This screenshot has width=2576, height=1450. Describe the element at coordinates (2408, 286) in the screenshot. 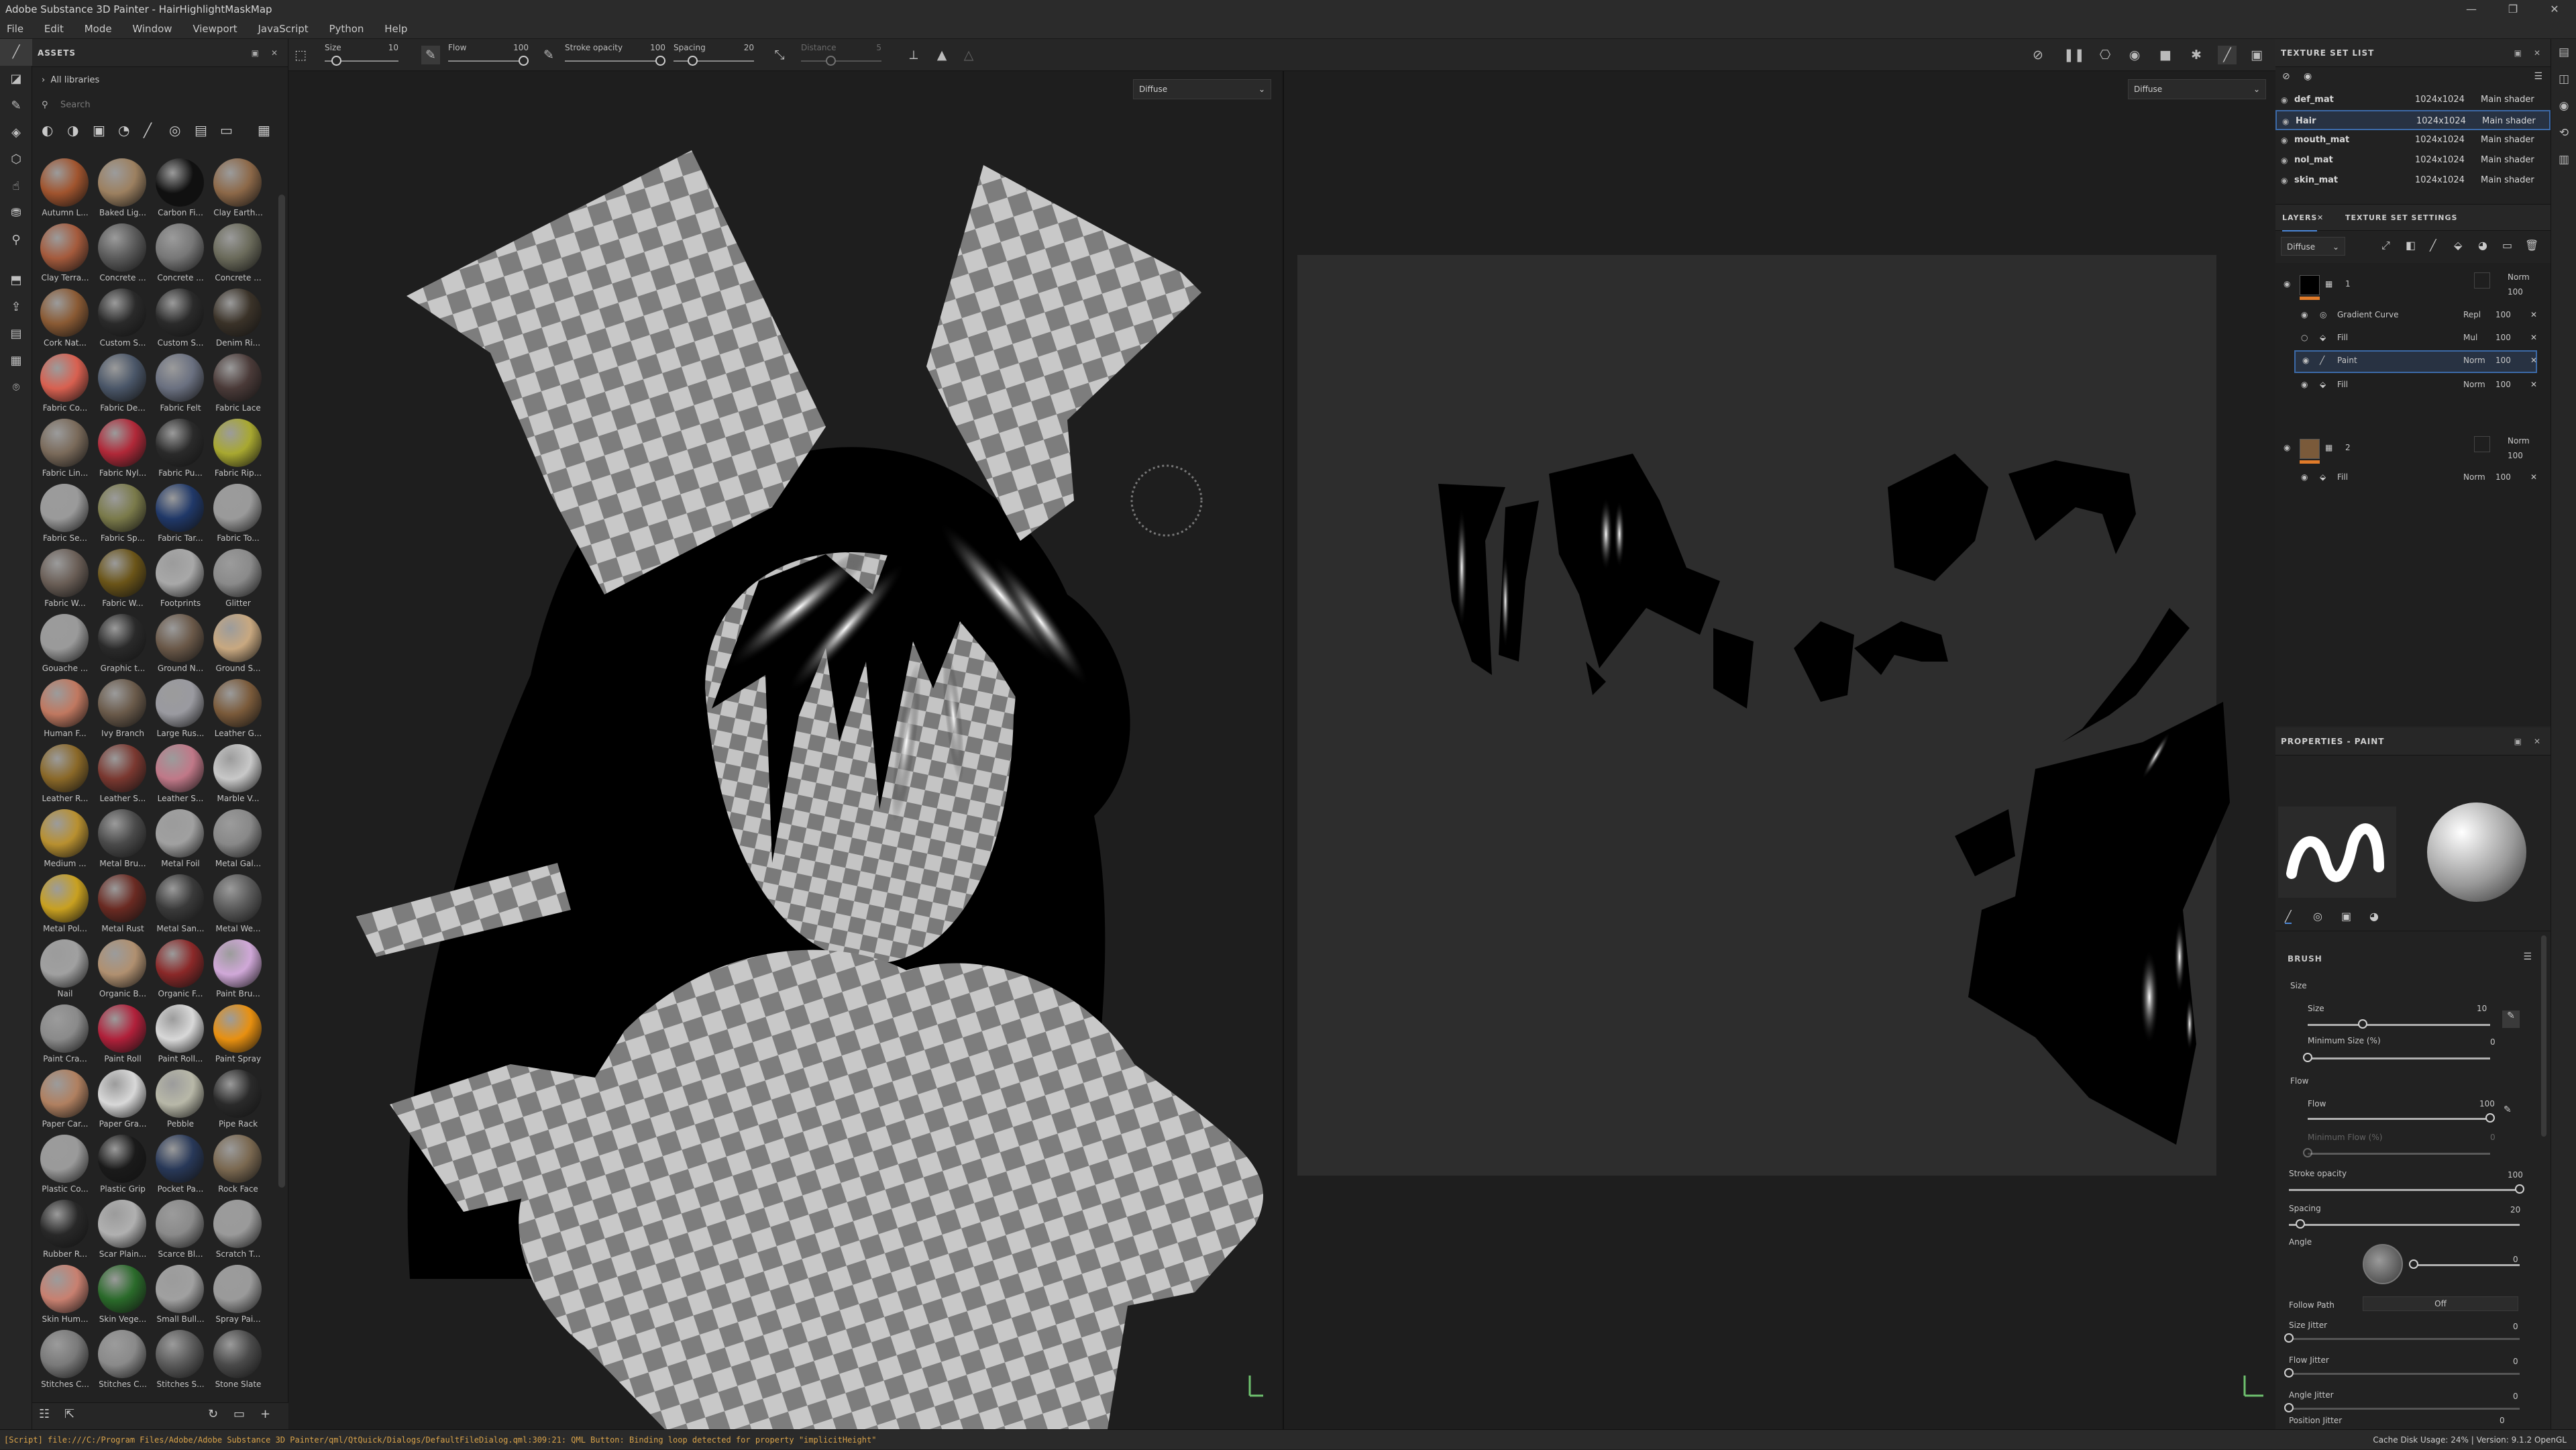

I see `layer-group-1: ◉ ▦ 1 Norm 100` at that location.